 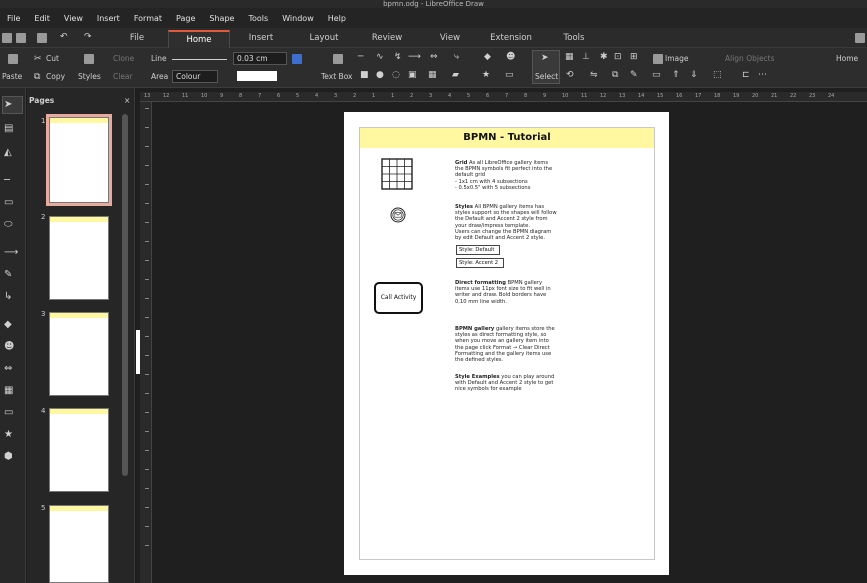 I want to click on lines-arrows-icon: ⟶, so click(x=414, y=57).